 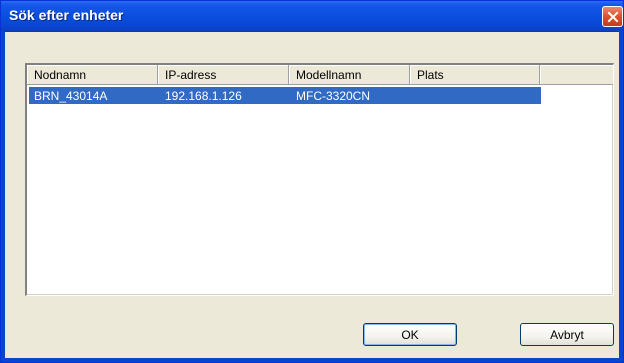 I want to click on column-header-filler, so click(x=576, y=75).